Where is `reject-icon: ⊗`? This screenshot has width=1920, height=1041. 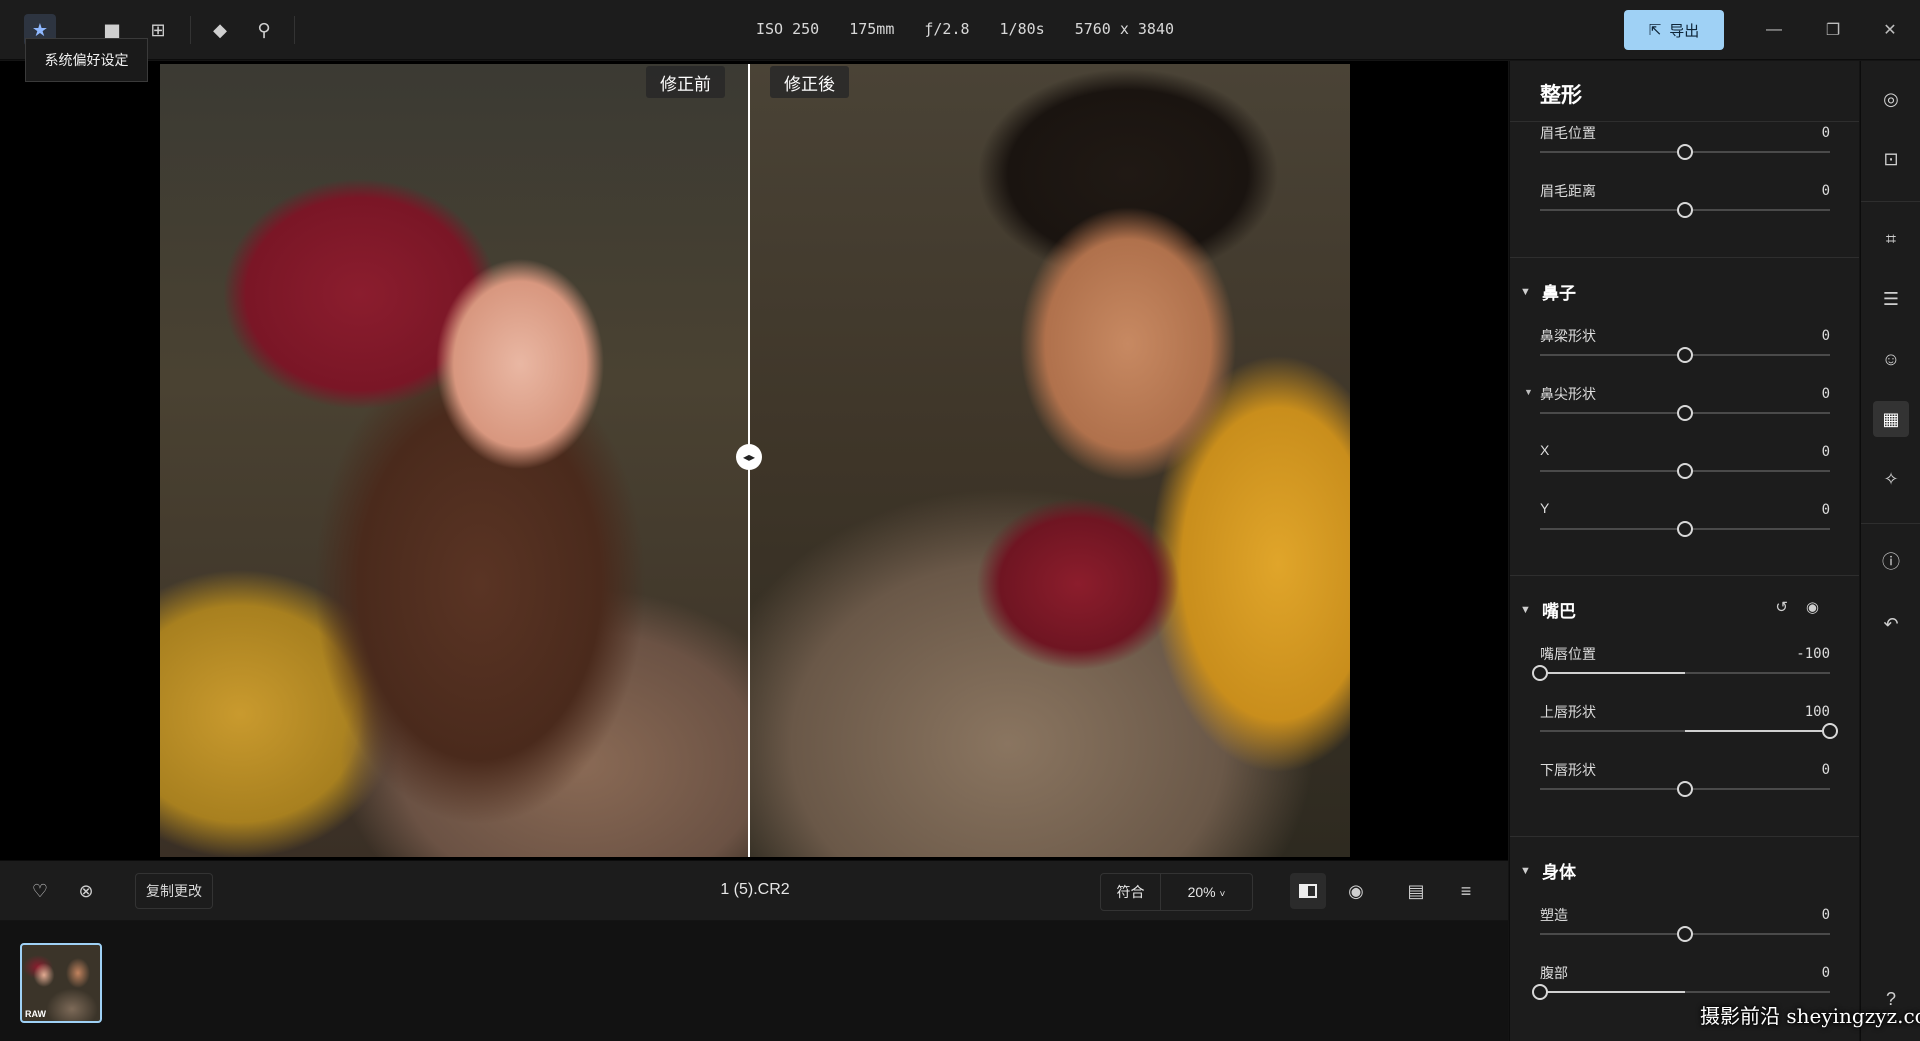
reject-icon: ⊗ is located at coordinates (86, 891).